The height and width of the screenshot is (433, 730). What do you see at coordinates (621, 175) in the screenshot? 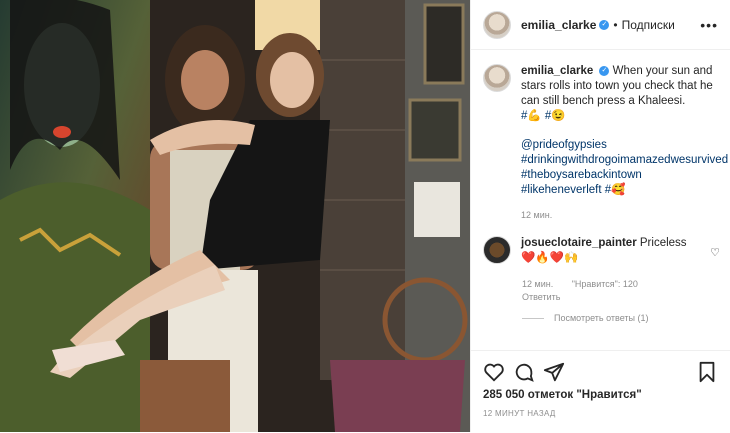
I see `hashtag-link: #theboysarebackintown` at bounding box center [621, 175].